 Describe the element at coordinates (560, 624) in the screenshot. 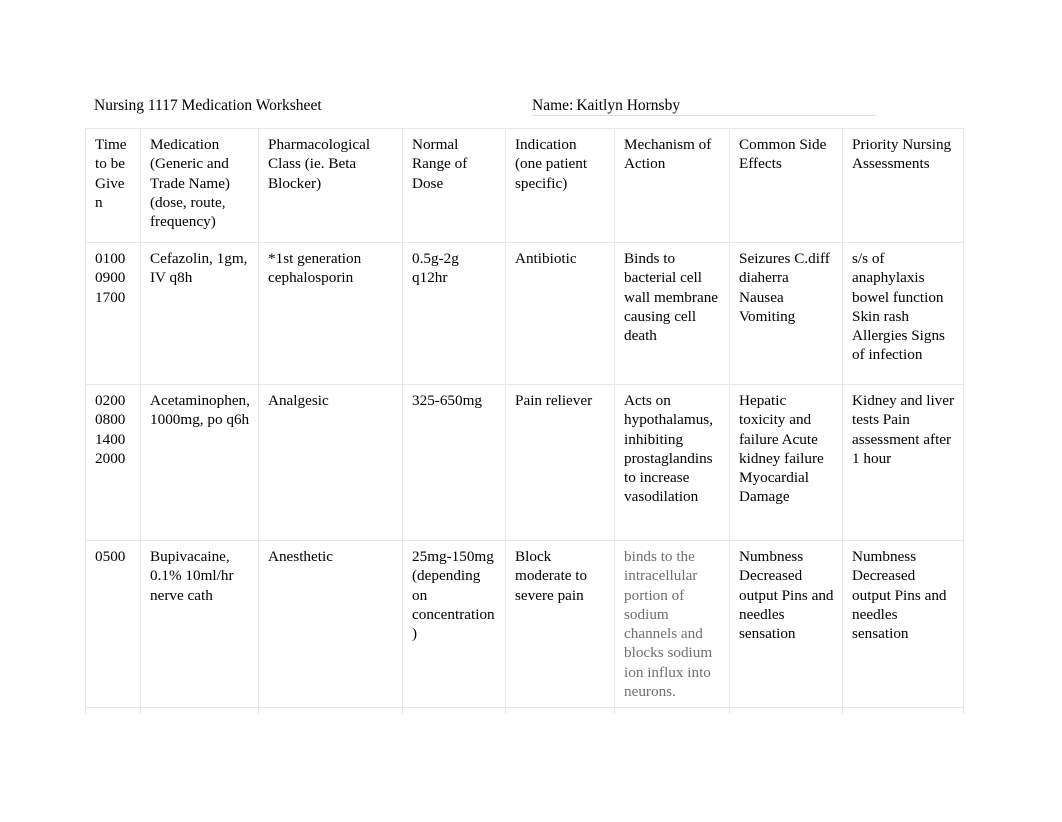

I see `cell-indication: Block moderate to severe pain` at that location.